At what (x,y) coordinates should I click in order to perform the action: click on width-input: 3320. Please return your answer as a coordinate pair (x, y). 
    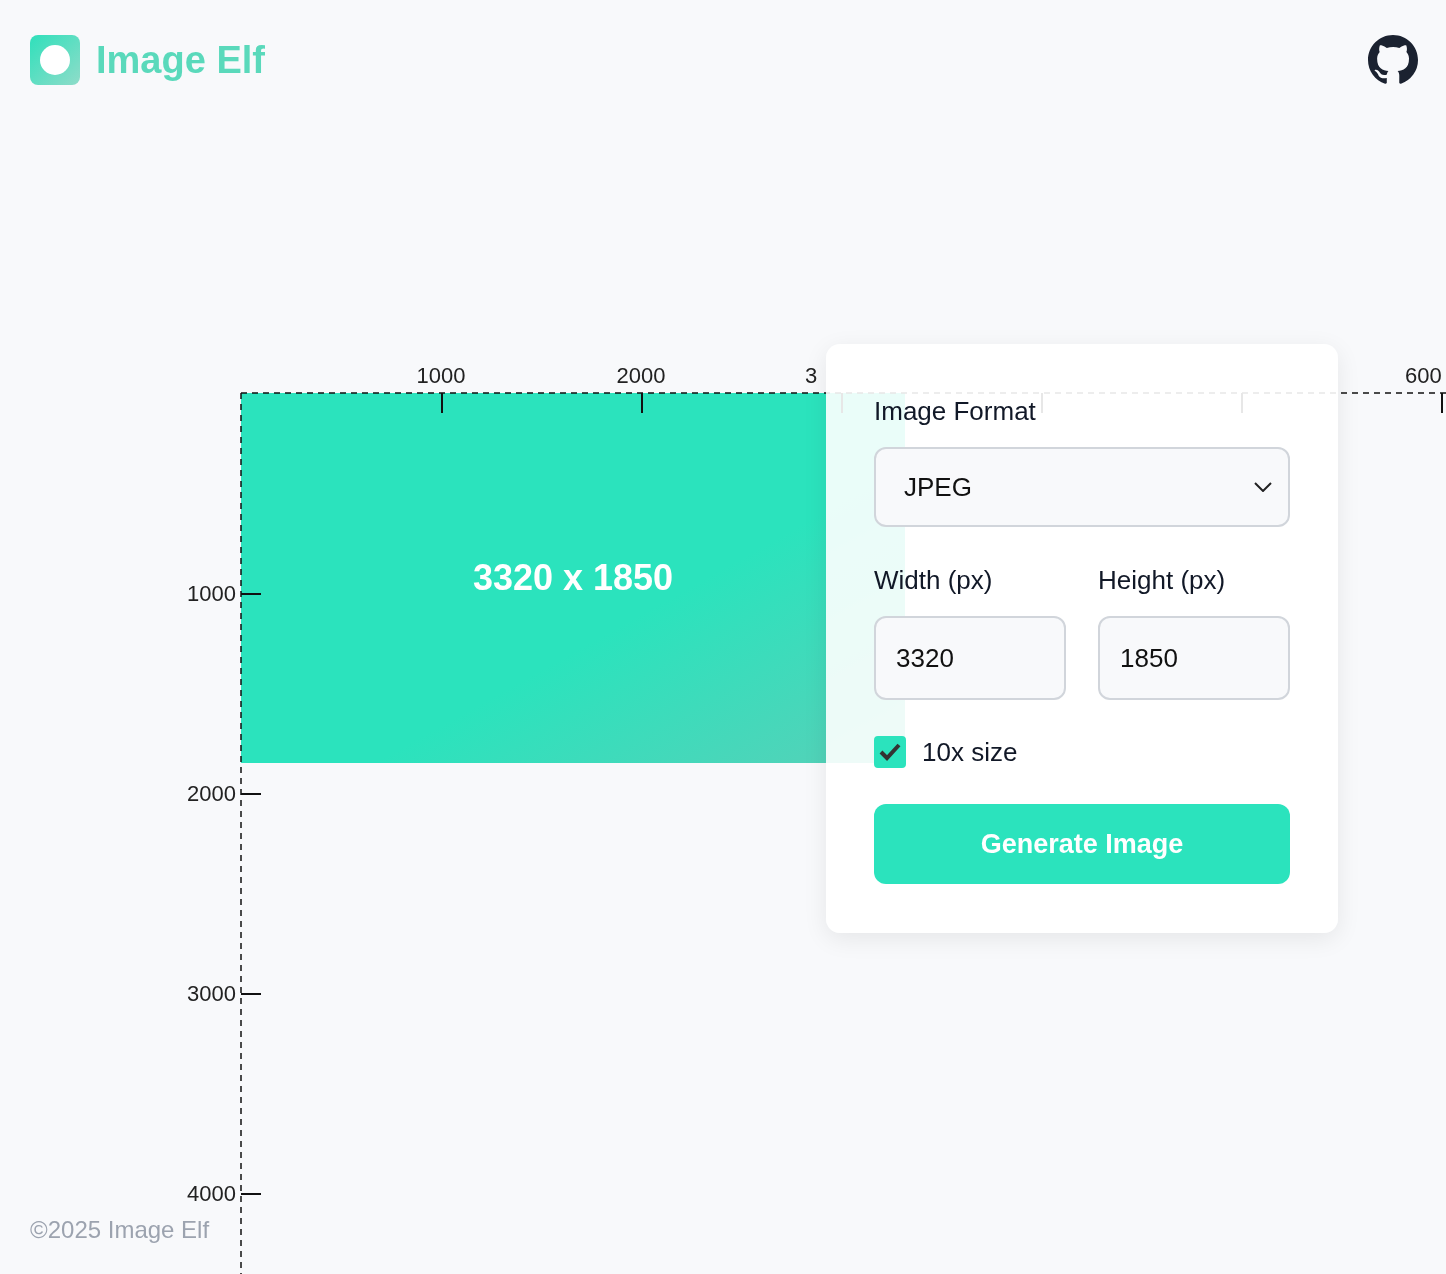
    Looking at the image, I should click on (970, 658).